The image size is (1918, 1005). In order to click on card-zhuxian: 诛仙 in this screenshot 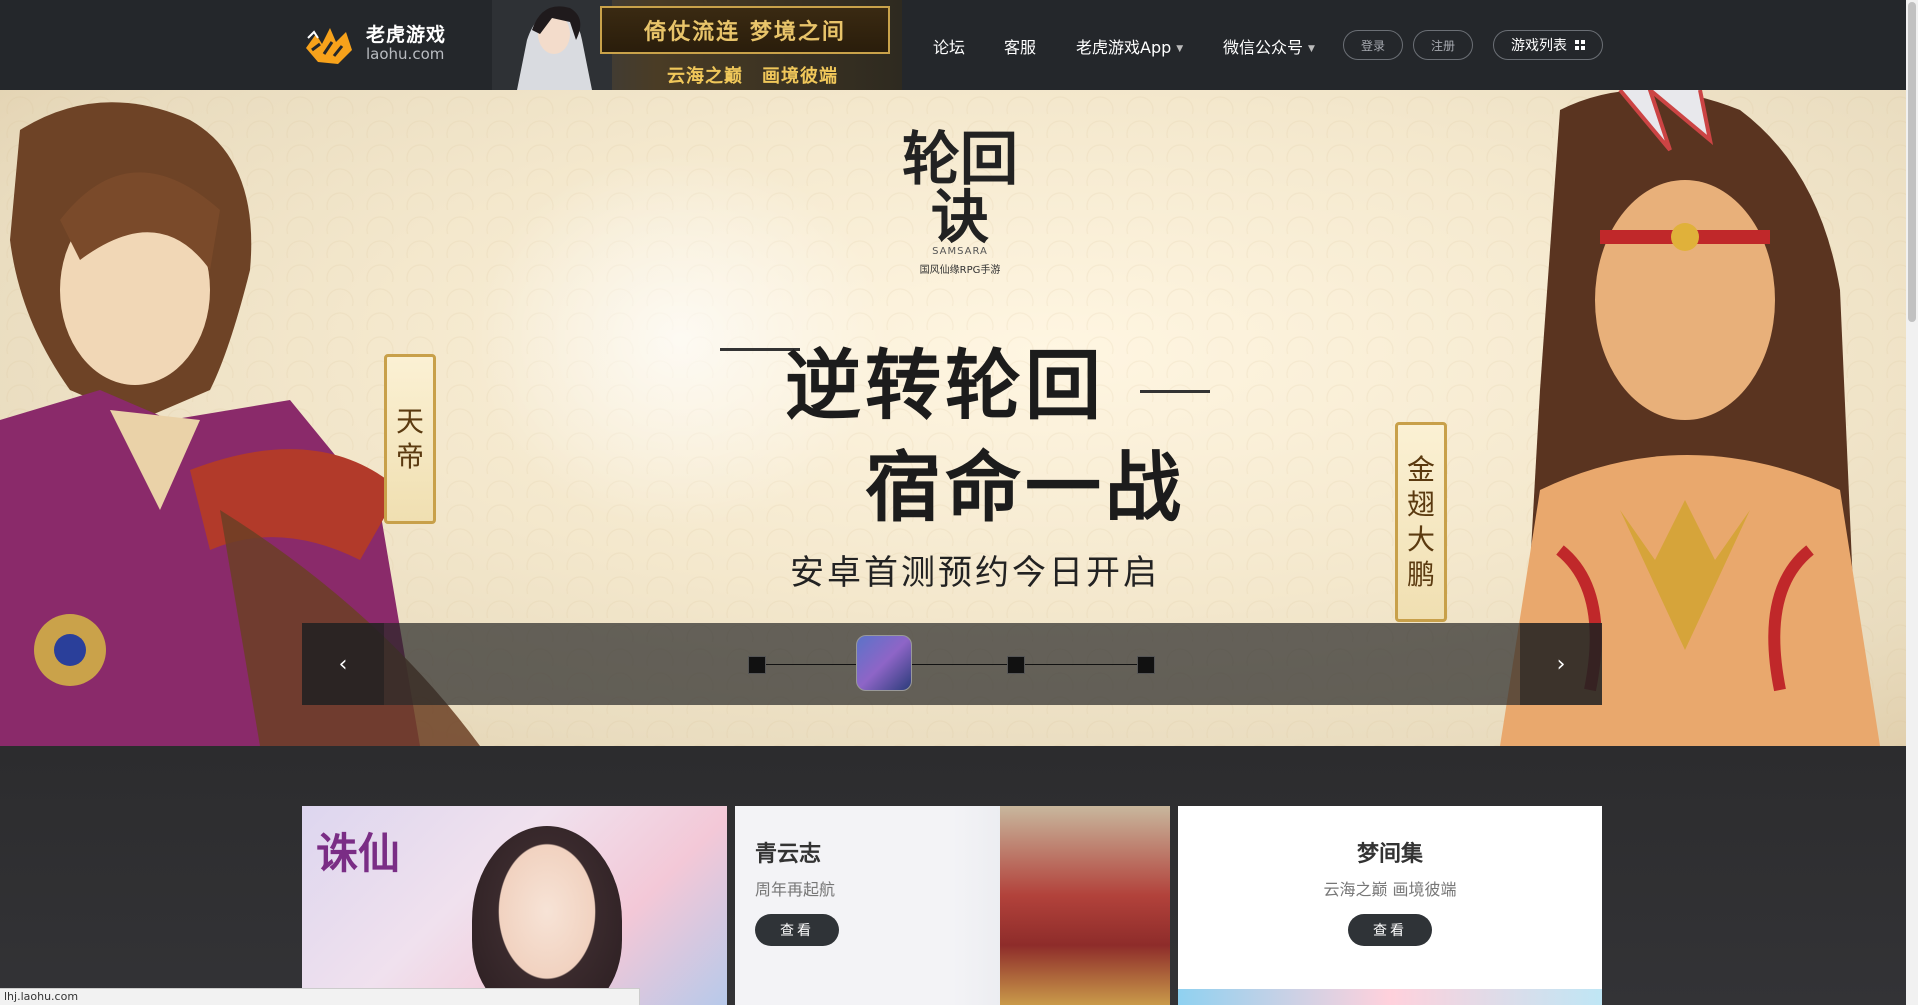, I will do `click(514, 905)`.